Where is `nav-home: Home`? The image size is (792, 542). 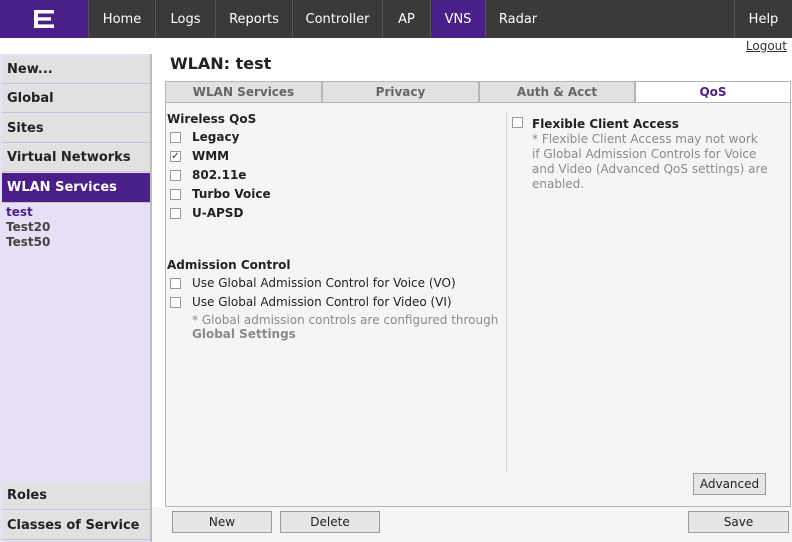 nav-home: Home is located at coordinates (121, 19).